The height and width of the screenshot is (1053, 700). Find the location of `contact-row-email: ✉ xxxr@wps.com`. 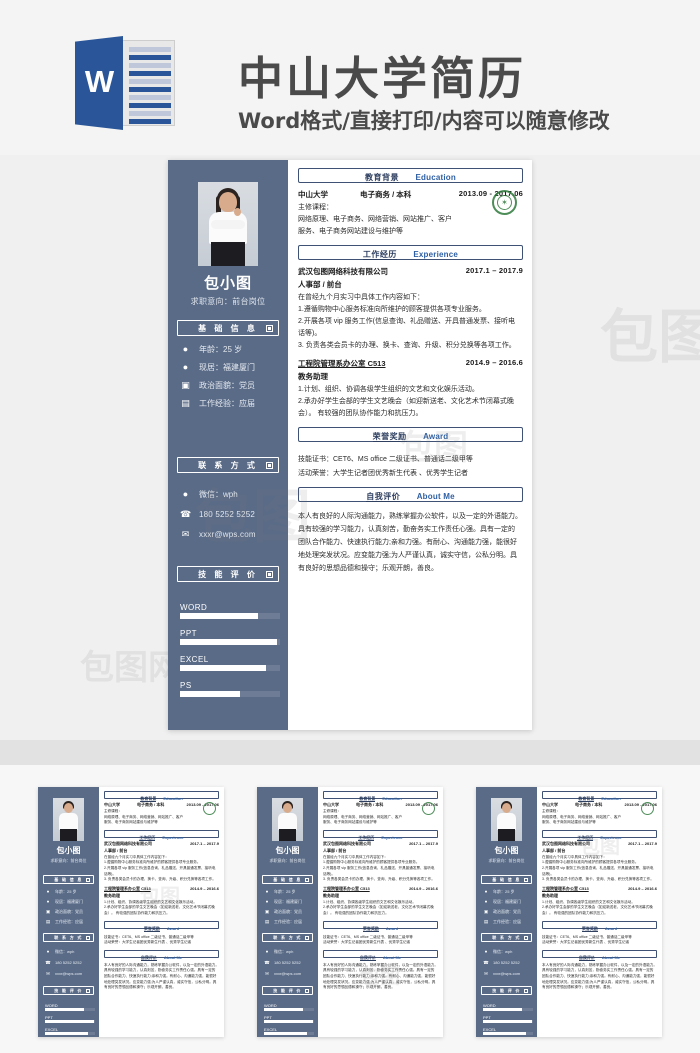

contact-row-email: ✉ xxxr@wps.com is located at coordinates (232, 535).